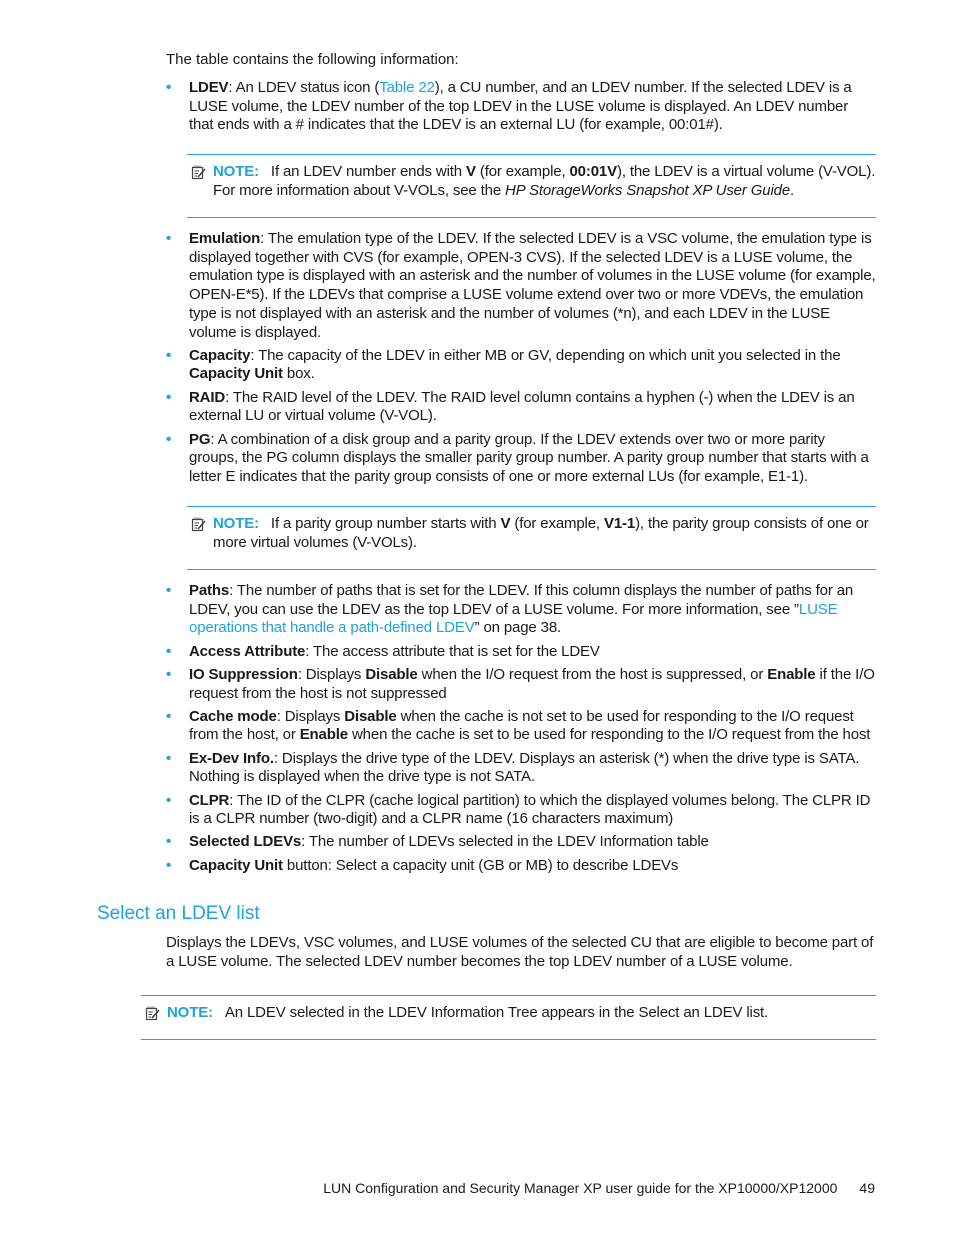  I want to click on bullet-term: CLPR, so click(209, 800).